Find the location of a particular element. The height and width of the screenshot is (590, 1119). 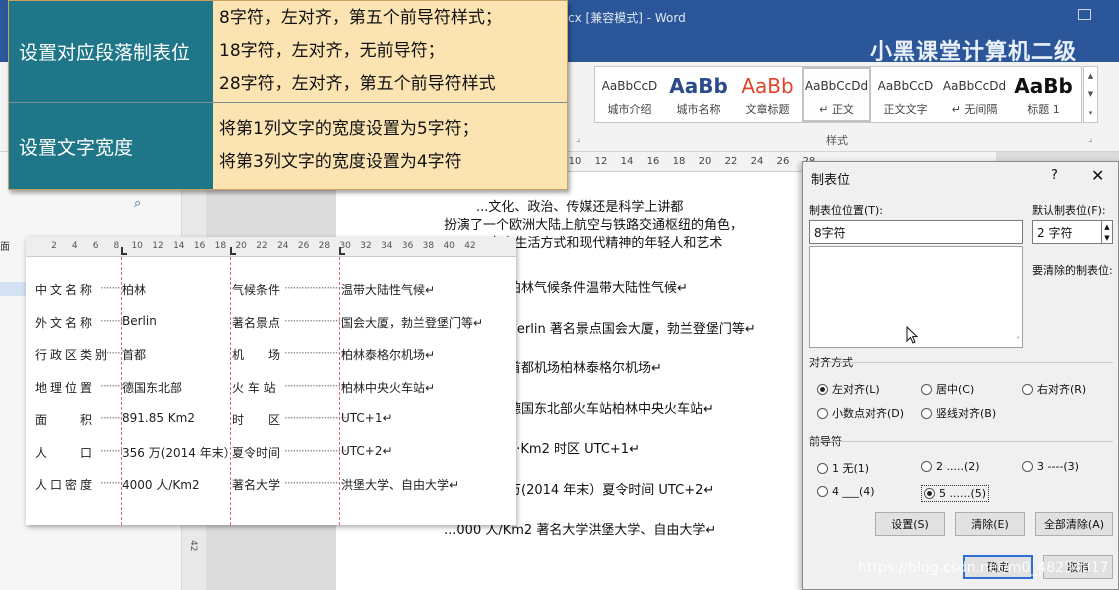

default-tab-spin-buttons: ▲ ▼ is located at coordinates (1107, 232).